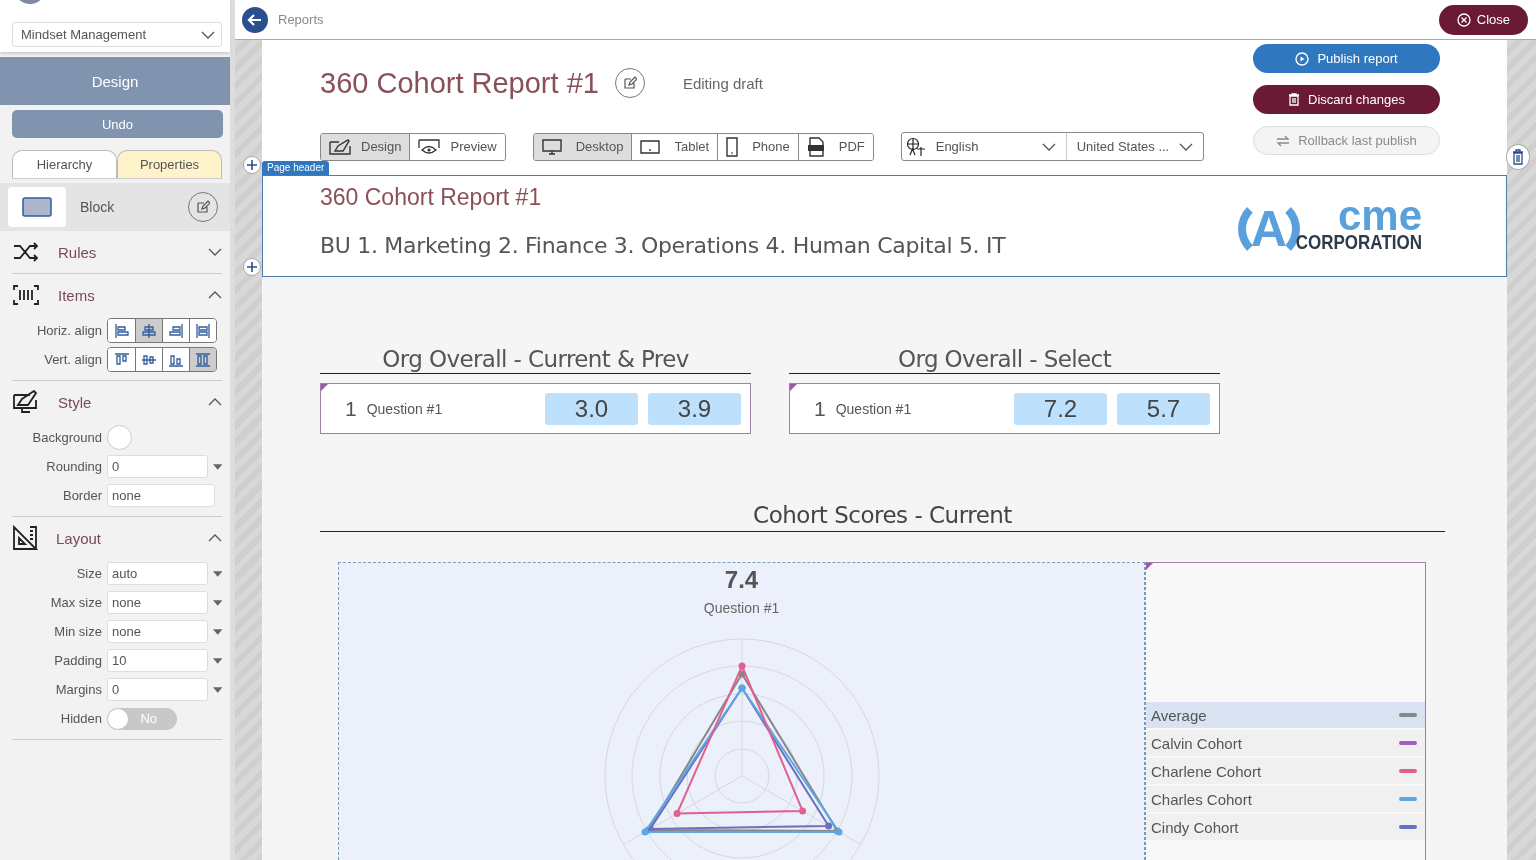 The image size is (1536, 860). What do you see at coordinates (1285, 771) in the screenshot?
I see `legend-item: Charlene Cohort` at bounding box center [1285, 771].